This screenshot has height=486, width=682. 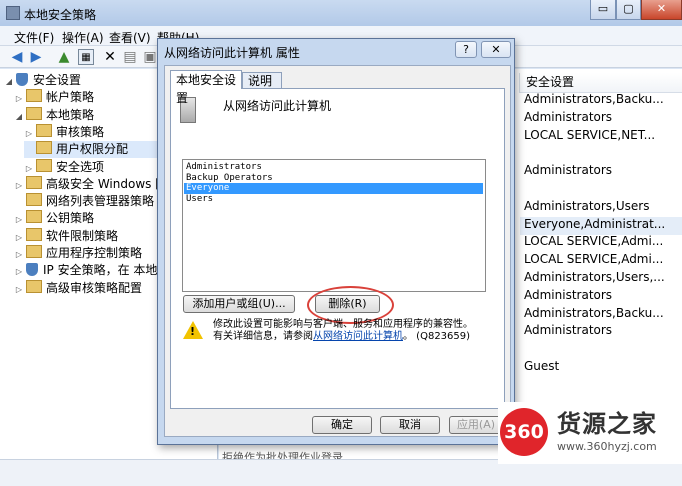 I want to click on watermark-badge: 360, so click(x=524, y=432).